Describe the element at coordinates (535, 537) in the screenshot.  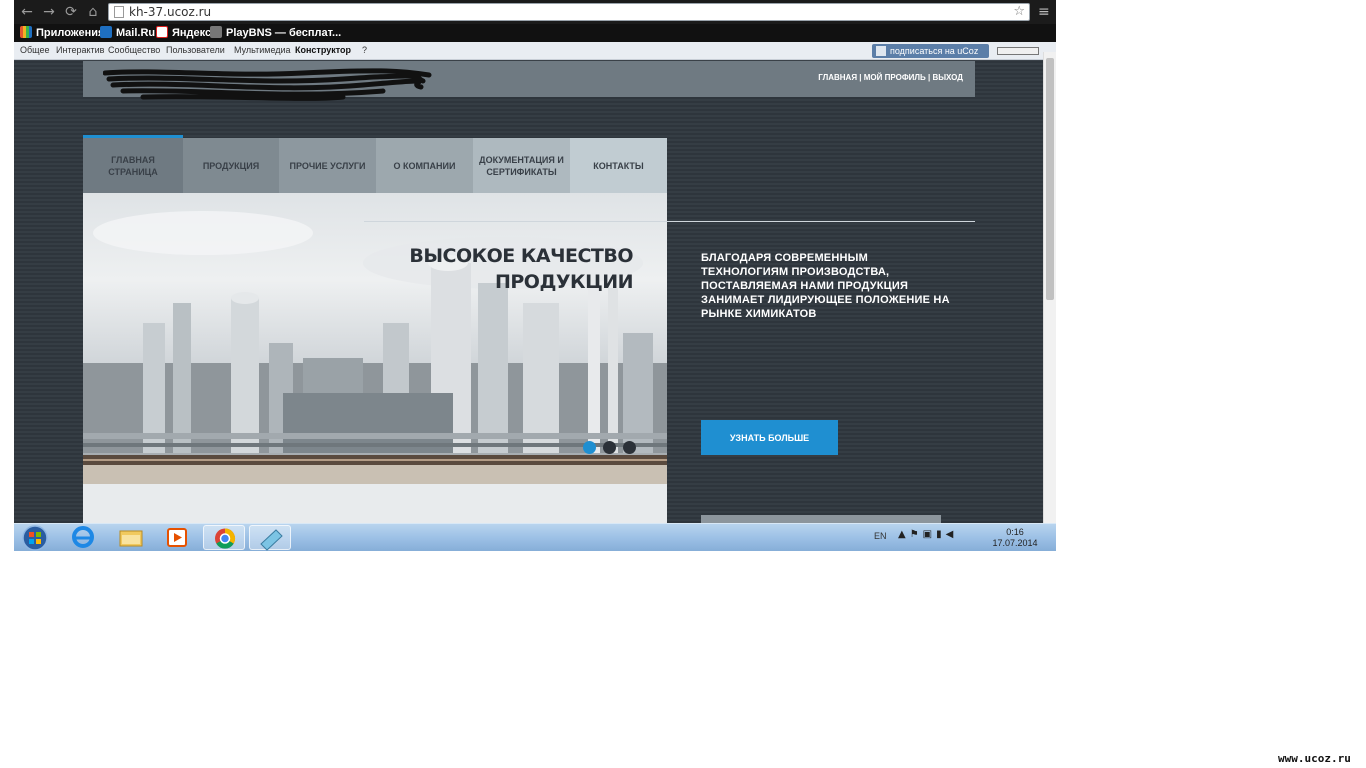
I see `windows-taskbar: EN ▲⚑▣▮◀ 0:16 17.07.2014` at that location.